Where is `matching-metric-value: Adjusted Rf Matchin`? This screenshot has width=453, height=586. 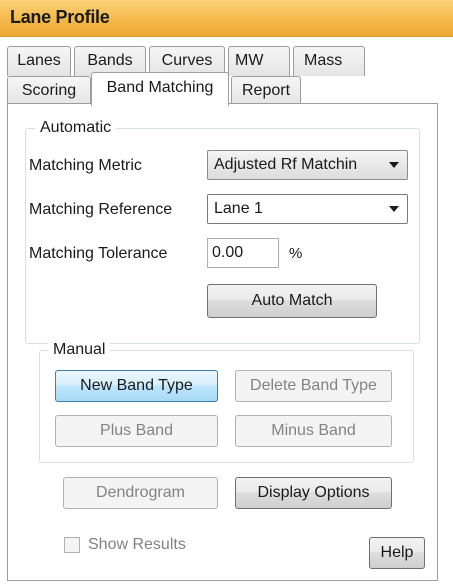 matching-metric-value: Adjusted Rf Matchin is located at coordinates (286, 164).